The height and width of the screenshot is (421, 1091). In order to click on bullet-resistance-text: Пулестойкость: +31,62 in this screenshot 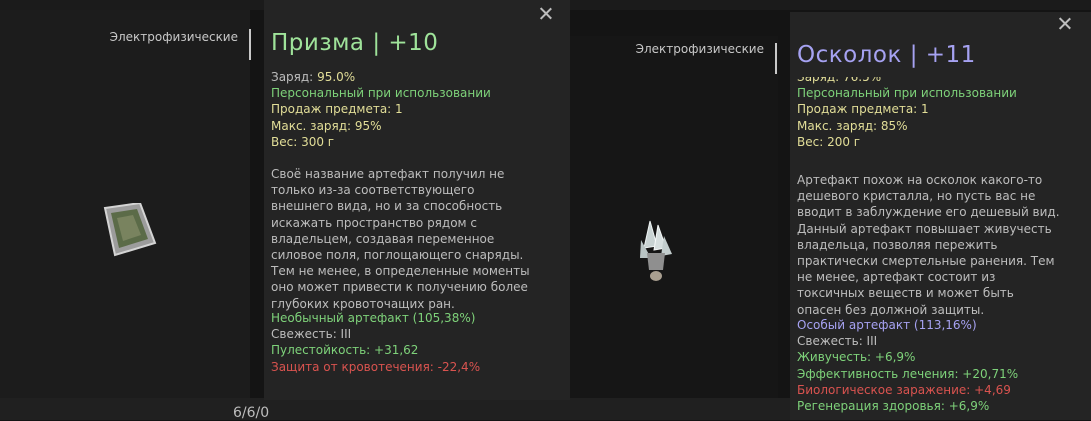, I will do `click(345, 350)`.